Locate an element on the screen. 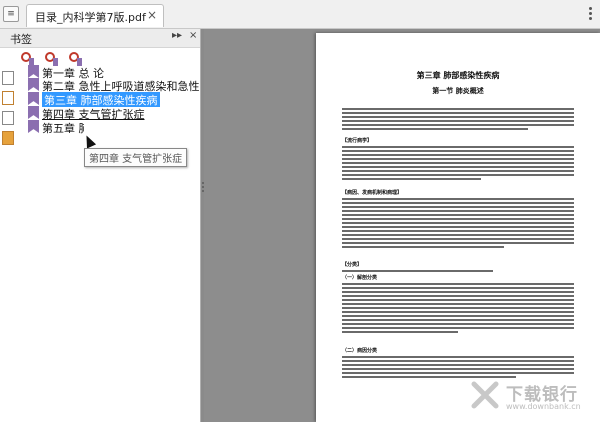 The width and height of the screenshot is (600, 422). attachment-icon is located at coordinates (8, 118).